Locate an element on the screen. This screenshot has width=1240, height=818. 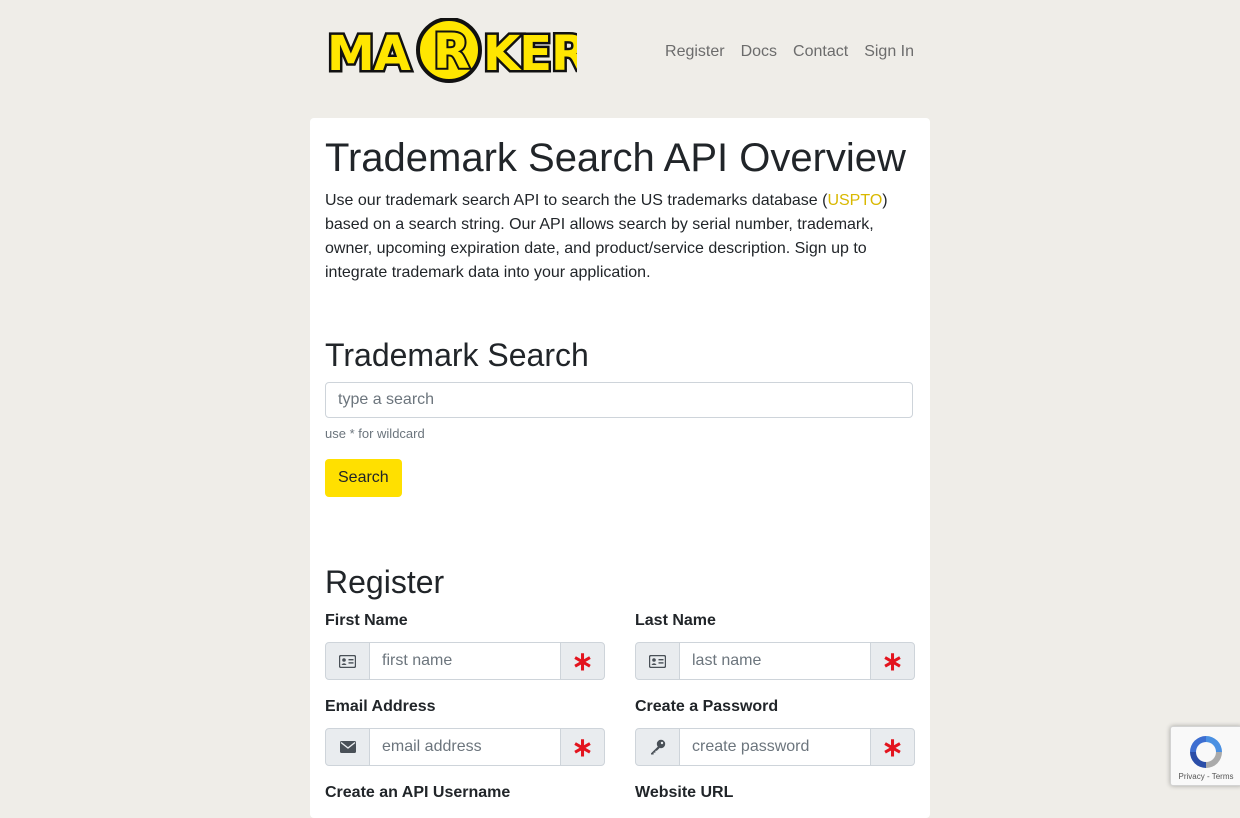
svg-text: MA is located at coordinates (369, 54).